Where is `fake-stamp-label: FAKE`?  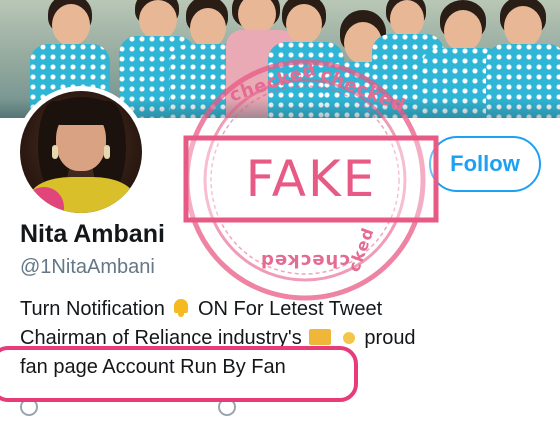
fake-stamp-label: FAKE is located at coordinates (311, 179).